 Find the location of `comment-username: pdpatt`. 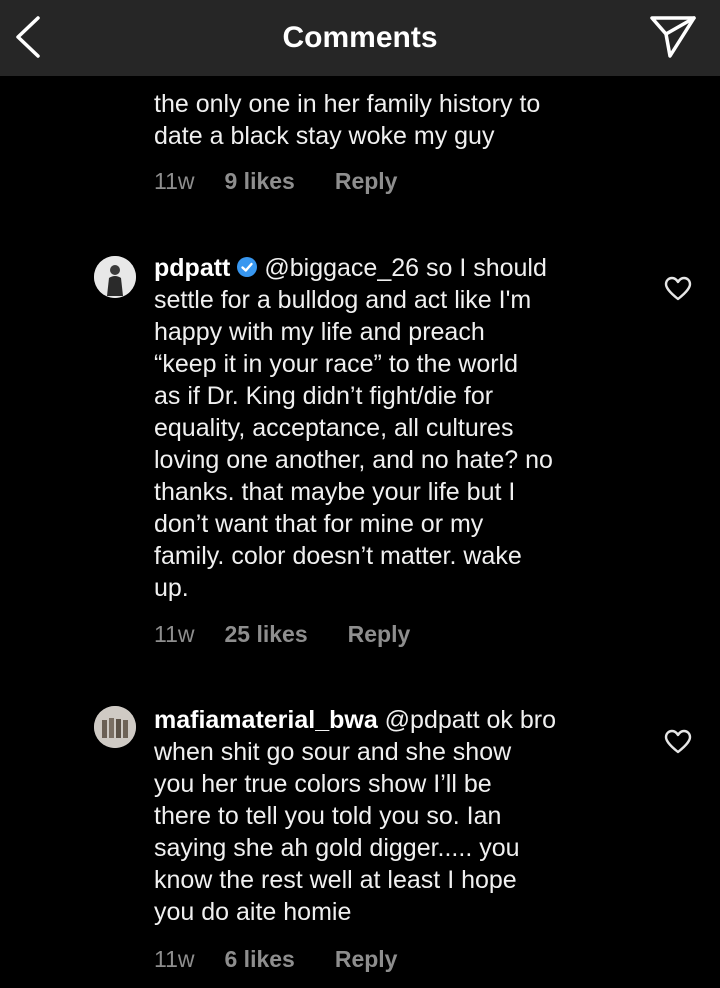

comment-username: pdpatt is located at coordinates (192, 268).